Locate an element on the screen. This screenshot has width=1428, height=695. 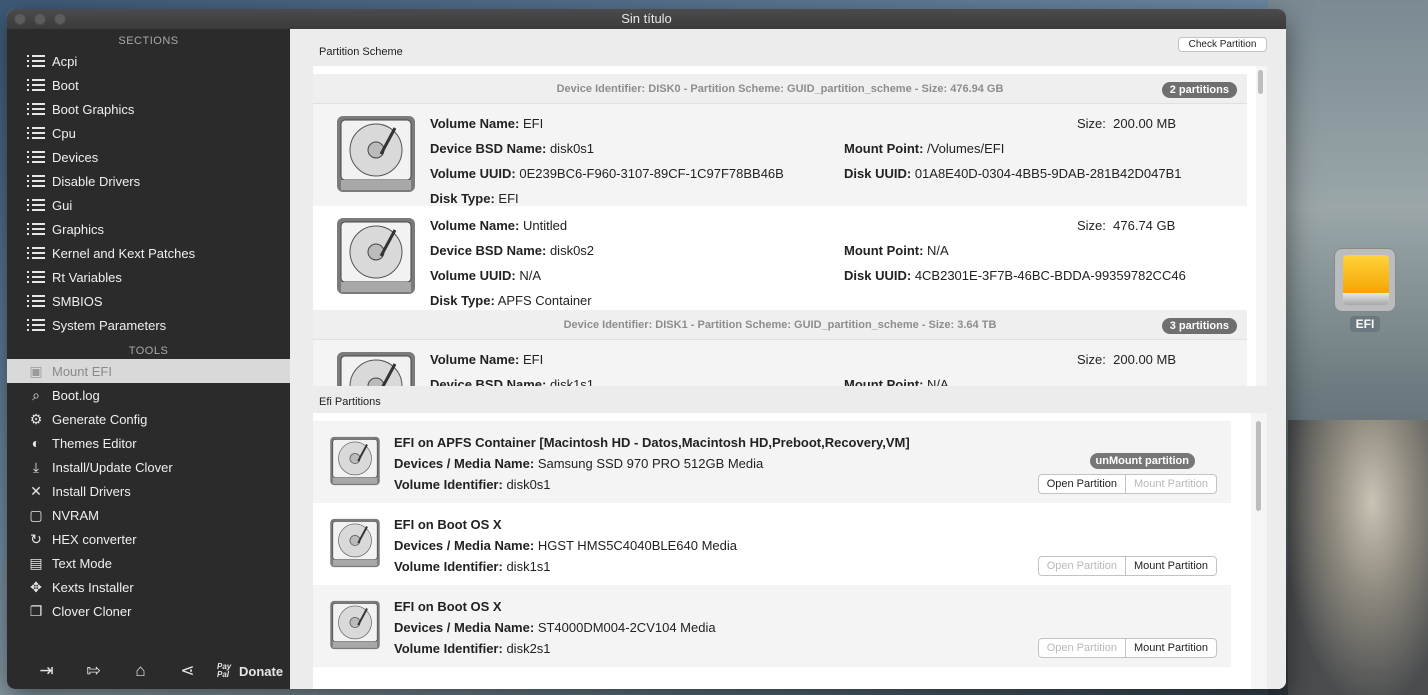
refresh-icon: ↻ is located at coordinates (36, 538).